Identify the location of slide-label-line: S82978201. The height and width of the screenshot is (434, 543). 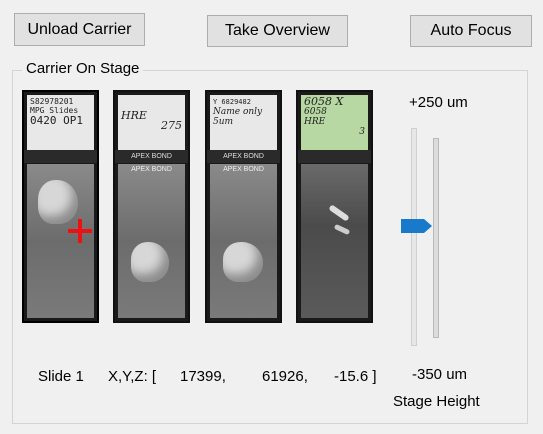
(52, 101).